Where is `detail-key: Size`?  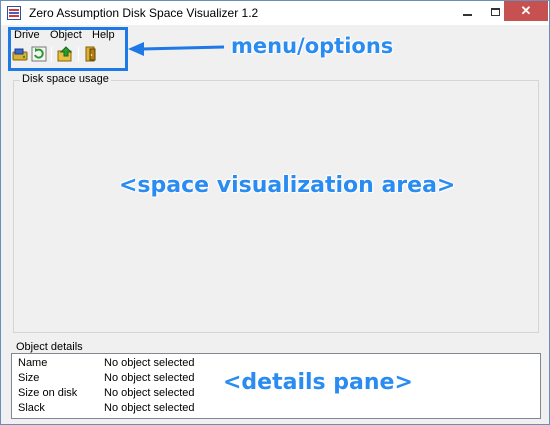
detail-key: Size is located at coordinates (29, 378).